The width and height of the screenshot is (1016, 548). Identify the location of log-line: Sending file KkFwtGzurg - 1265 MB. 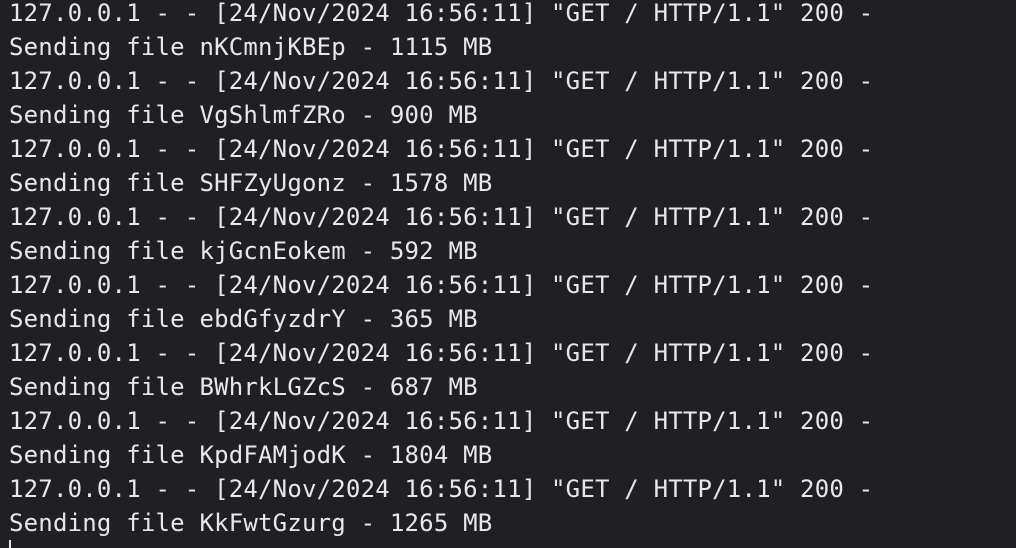
(251, 523).